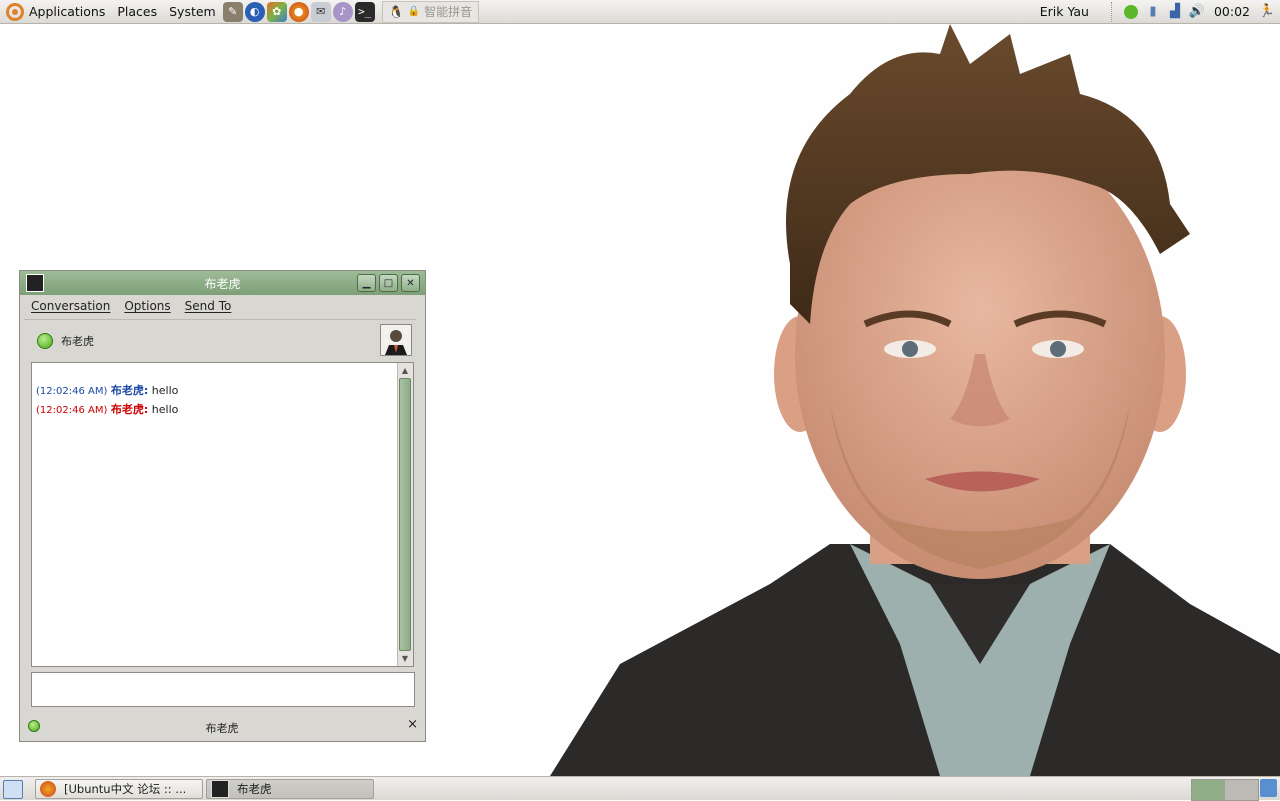  What do you see at coordinates (388, 283) in the screenshot?
I see `maximize-button: □` at bounding box center [388, 283].